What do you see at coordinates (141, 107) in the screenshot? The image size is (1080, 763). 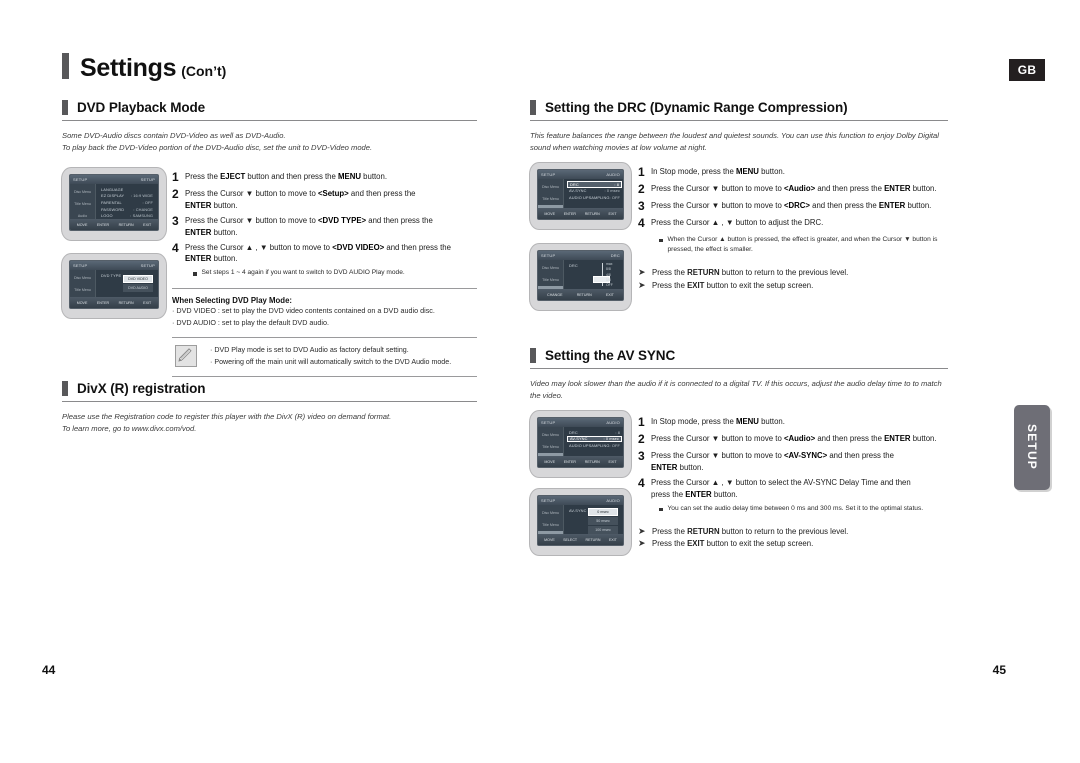 I see `section-title: DVD Playback Mode` at bounding box center [141, 107].